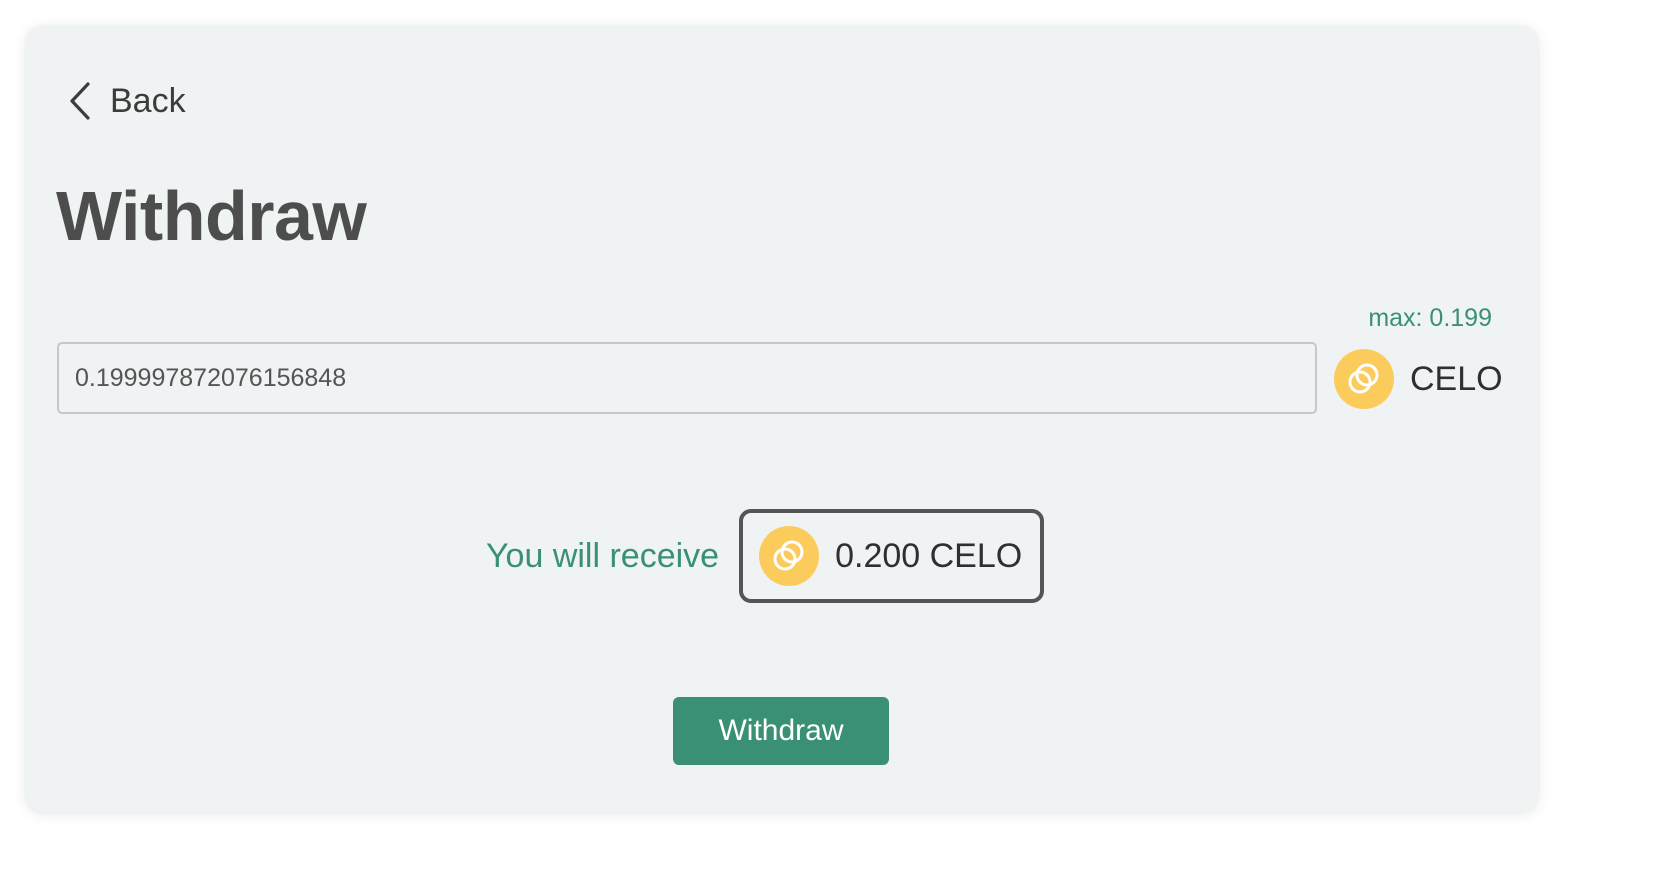 Image resolution: width=1662 pixels, height=894 pixels. I want to click on back-label: Back, so click(148, 100).